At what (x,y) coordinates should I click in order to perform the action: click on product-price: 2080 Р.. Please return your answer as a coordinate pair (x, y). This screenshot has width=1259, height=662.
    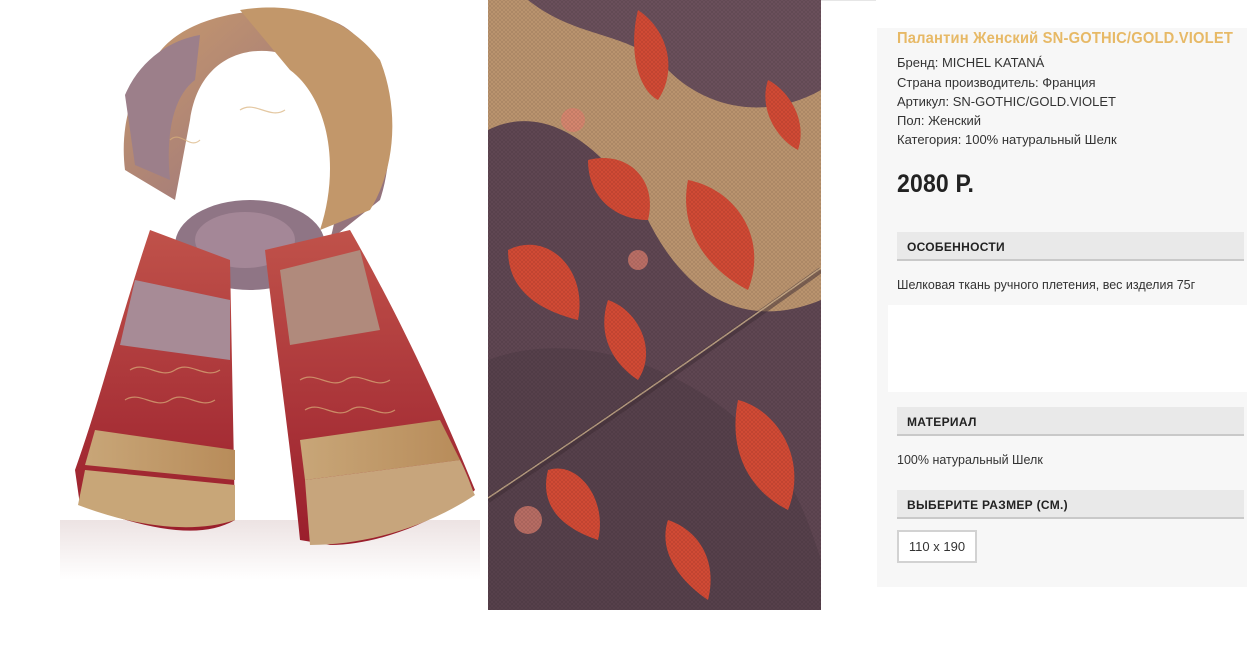
    Looking at the image, I should click on (936, 184).